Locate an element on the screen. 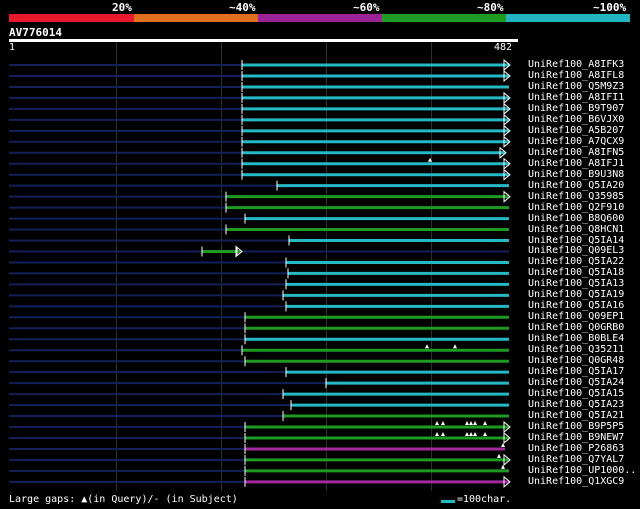  hit-name: UniRef100_A8IFN5 is located at coordinates (576, 152).